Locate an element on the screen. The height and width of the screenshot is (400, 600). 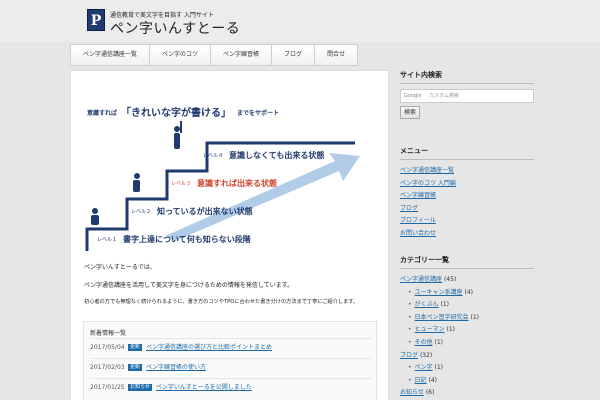
level3-label: レベル３ is located at coordinates (181, 184).